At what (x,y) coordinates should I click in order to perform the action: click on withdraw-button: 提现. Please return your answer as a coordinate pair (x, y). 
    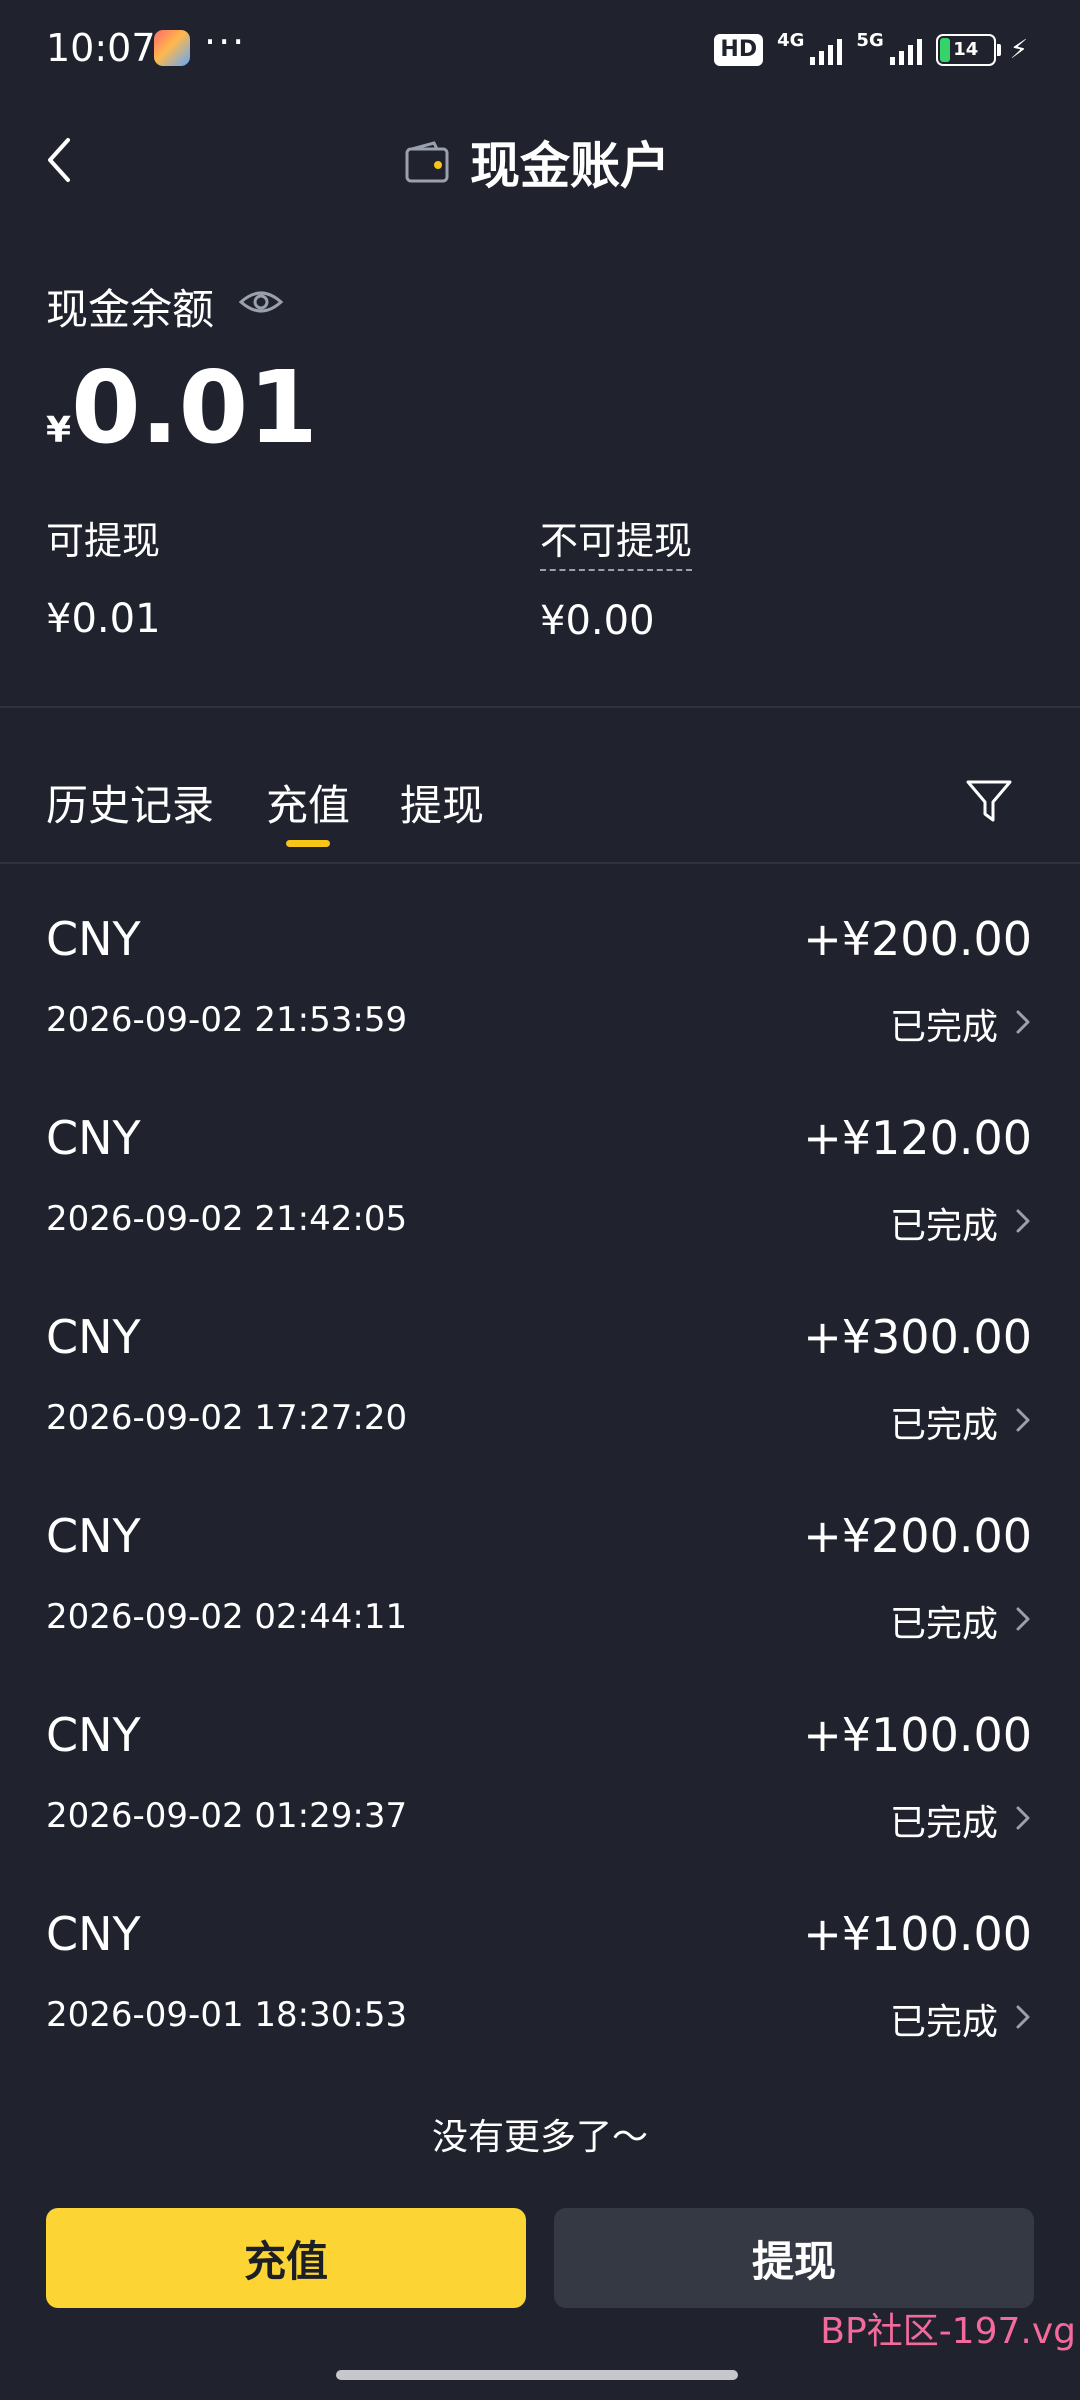
    Looking at the image, I should click on (794, 2258).